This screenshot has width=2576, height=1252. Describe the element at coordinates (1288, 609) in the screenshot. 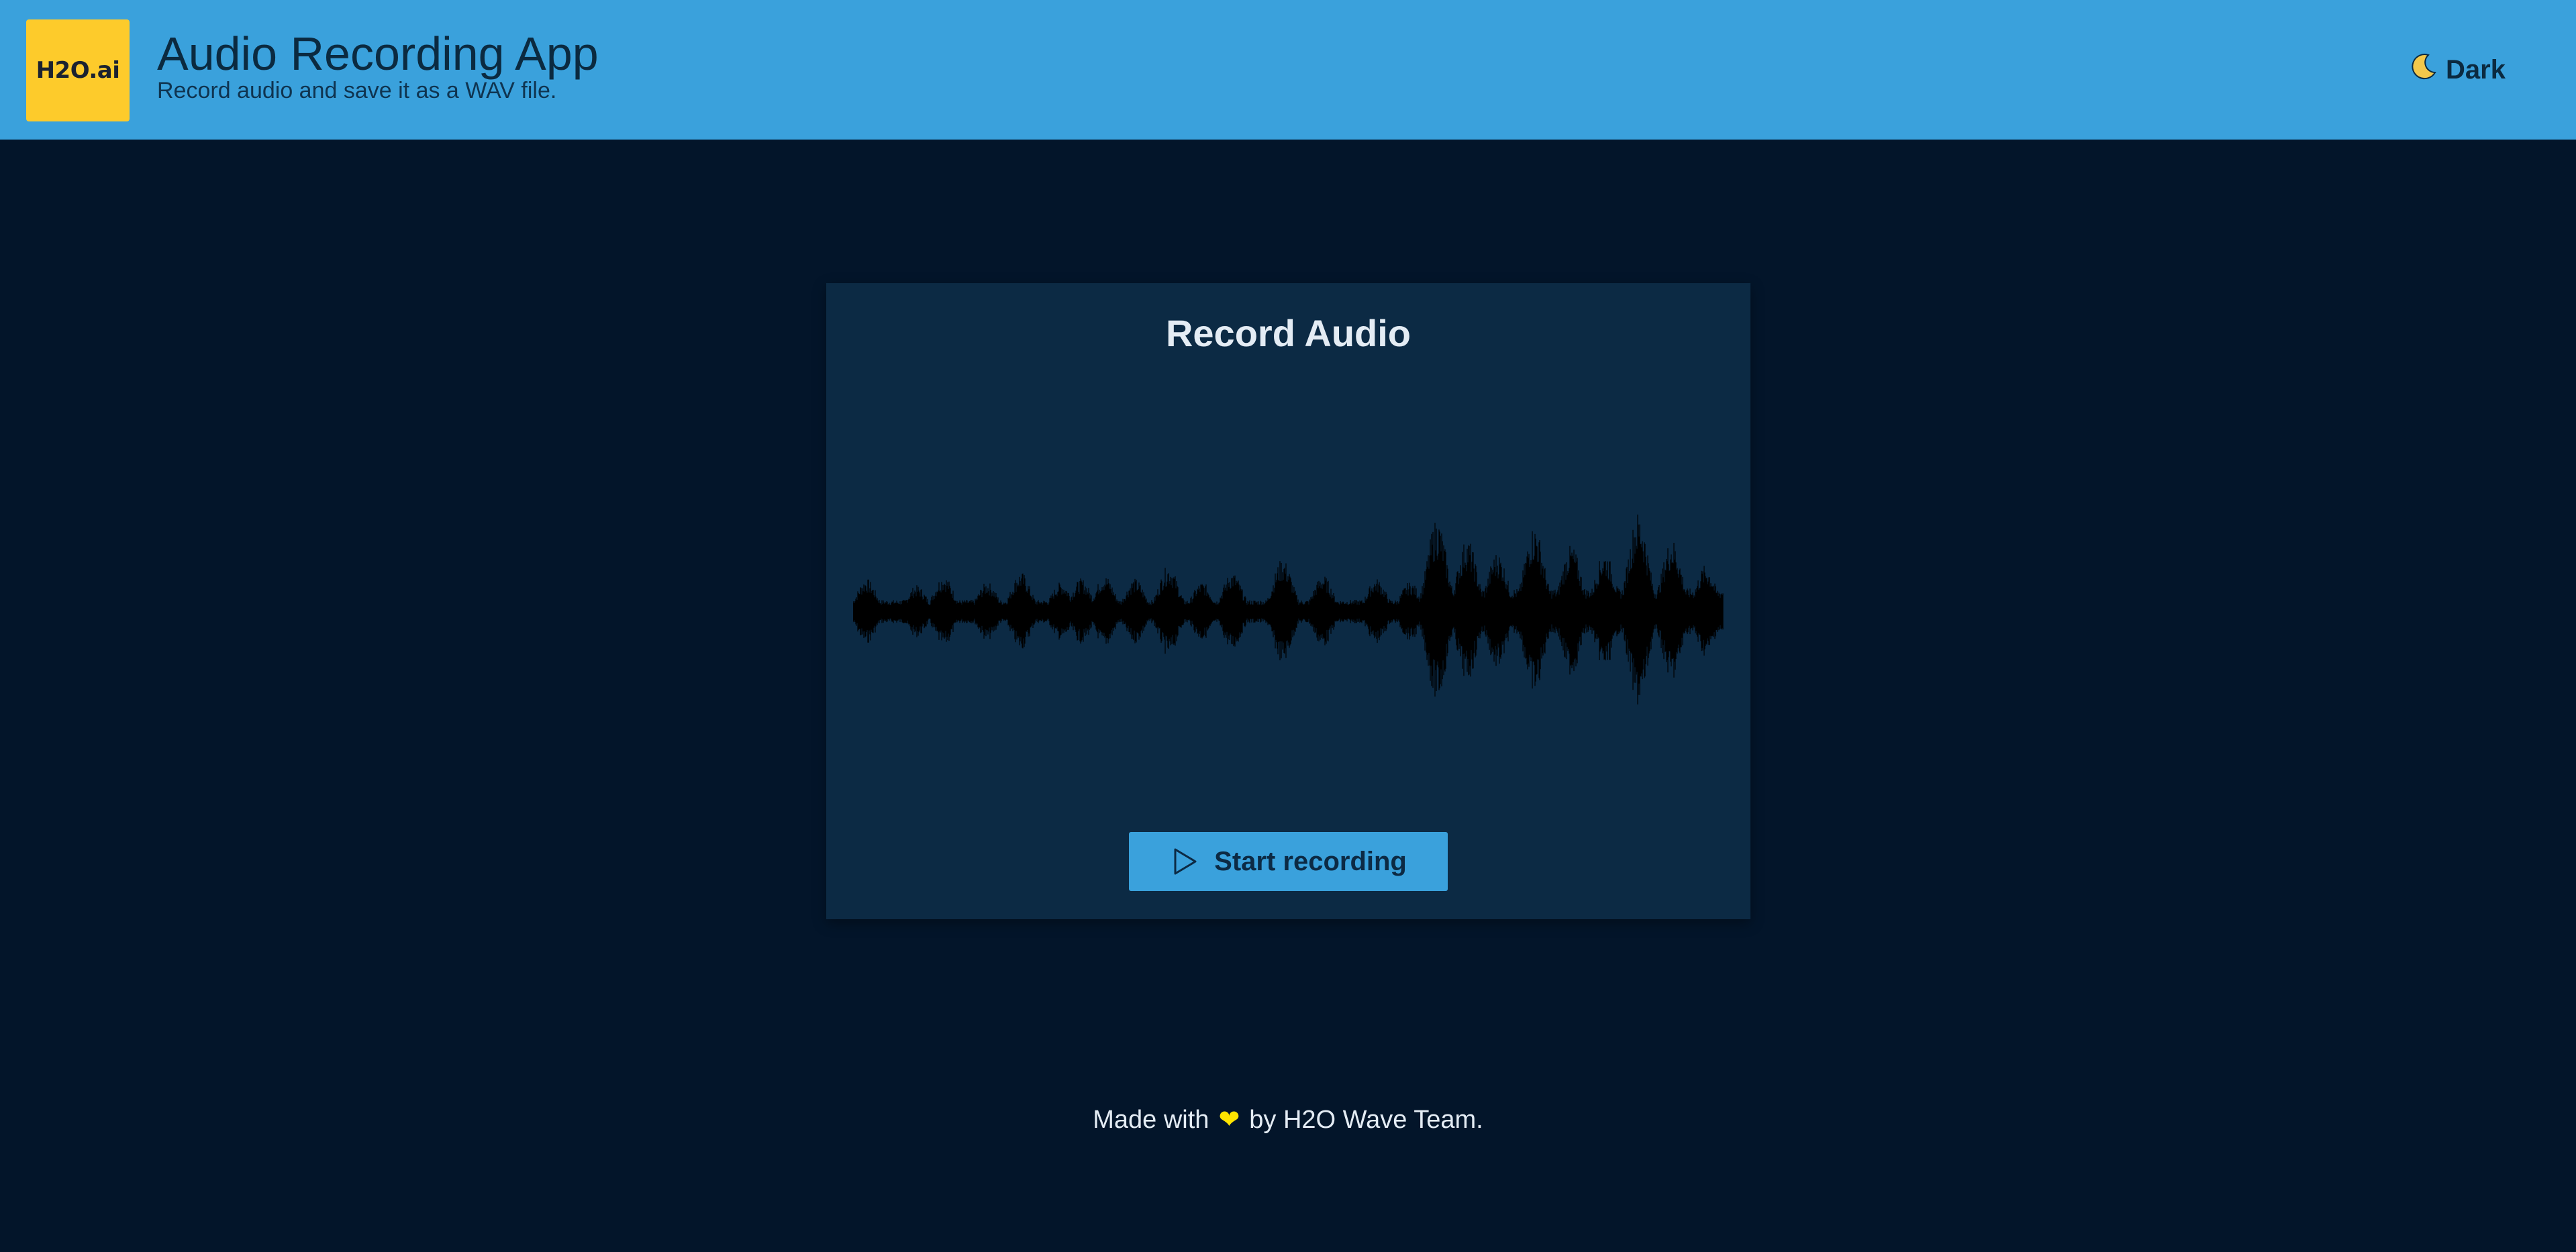

I see `audio-waveform` at that location.